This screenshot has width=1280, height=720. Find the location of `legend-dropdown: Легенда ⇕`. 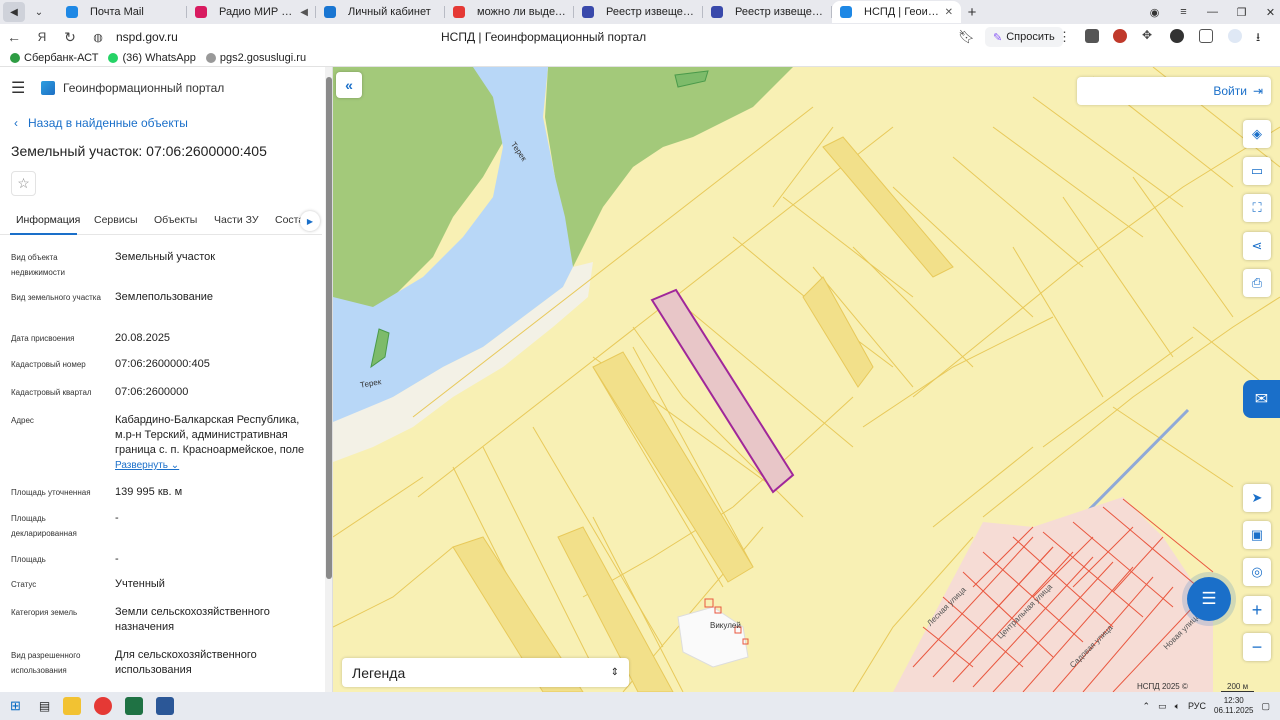

legend-dropdown: Легенда ⇕ is located at coordinates (485, 672).